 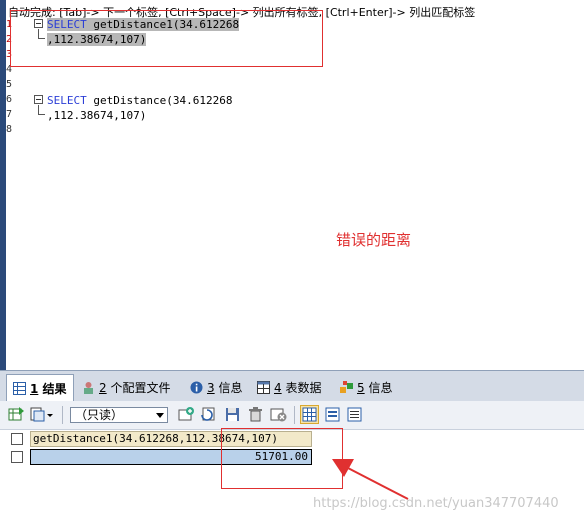 I want to click on profile-icon, so click(x=88, y=387).